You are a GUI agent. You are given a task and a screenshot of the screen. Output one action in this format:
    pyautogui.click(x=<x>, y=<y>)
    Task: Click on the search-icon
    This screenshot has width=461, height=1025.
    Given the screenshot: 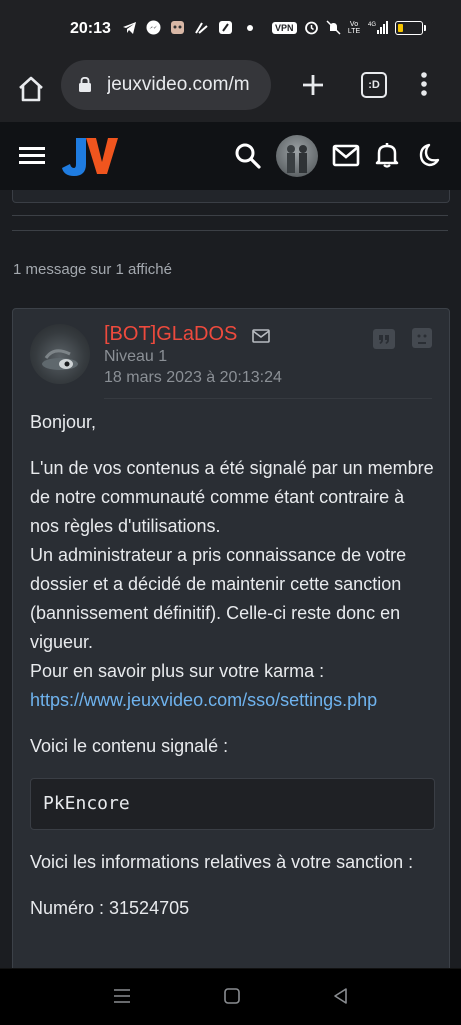 What is the action you would take?
    pyautogui.click(x=248, y=156)
    